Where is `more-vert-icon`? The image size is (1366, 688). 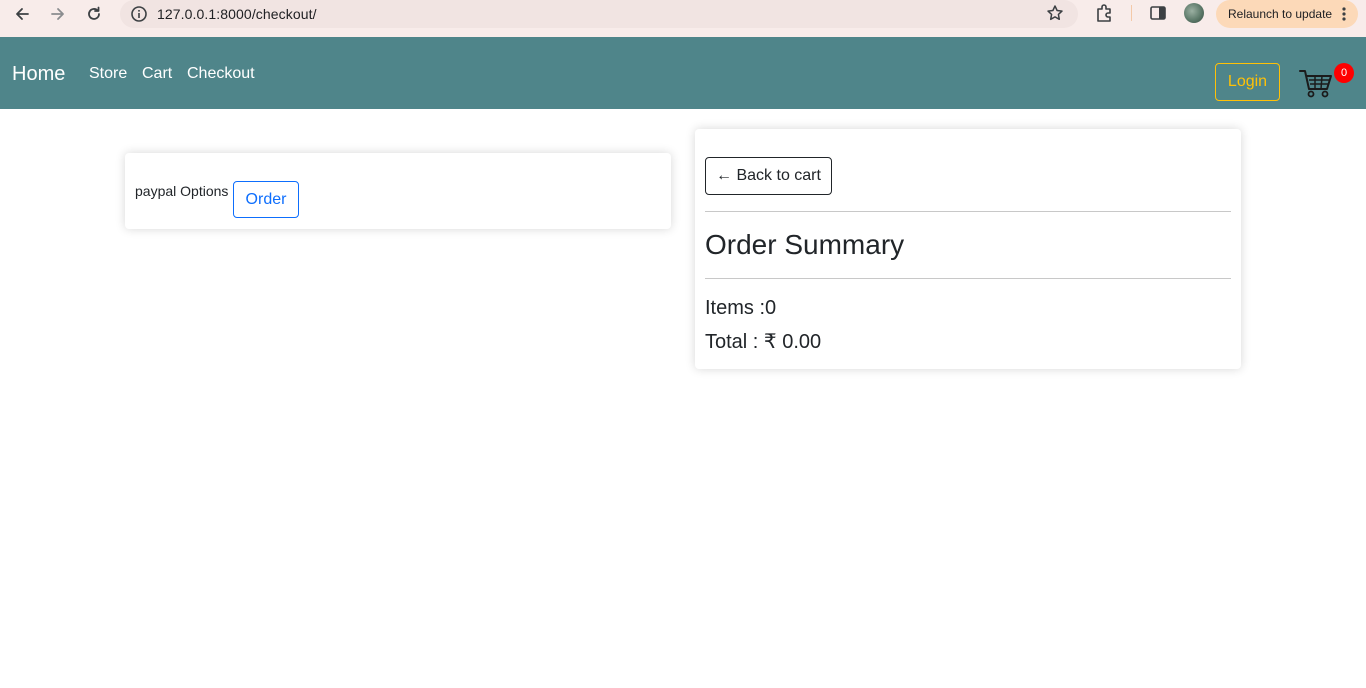
more-vert-icon is located at coordinates (1344, 14).